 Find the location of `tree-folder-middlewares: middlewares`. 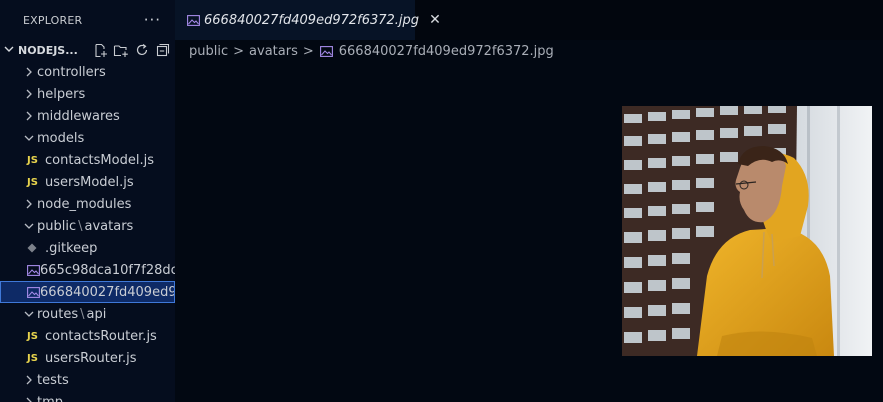

tree-folder-middlewares: middlewares is located at coordinates (87, 116).